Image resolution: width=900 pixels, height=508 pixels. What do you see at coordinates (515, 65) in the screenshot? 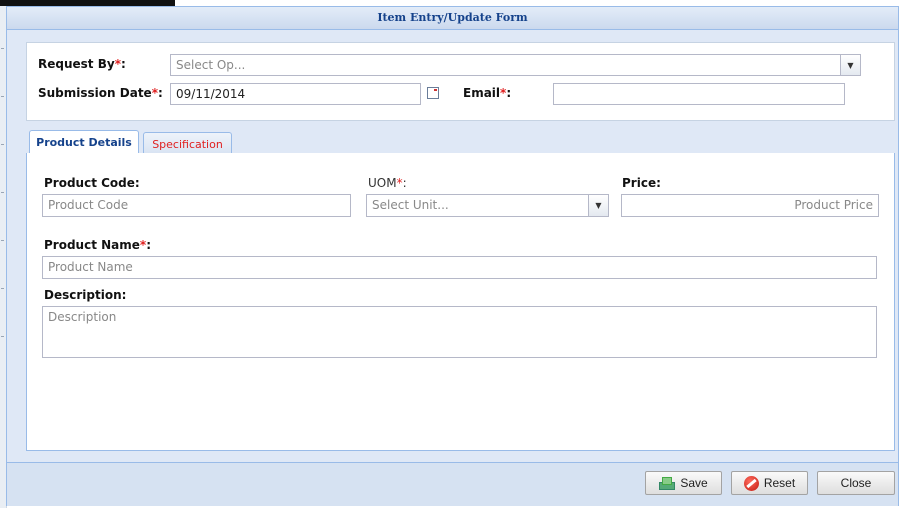
I see `request-by-combo: Select Op... ▼` at bounding box center [515, 65].